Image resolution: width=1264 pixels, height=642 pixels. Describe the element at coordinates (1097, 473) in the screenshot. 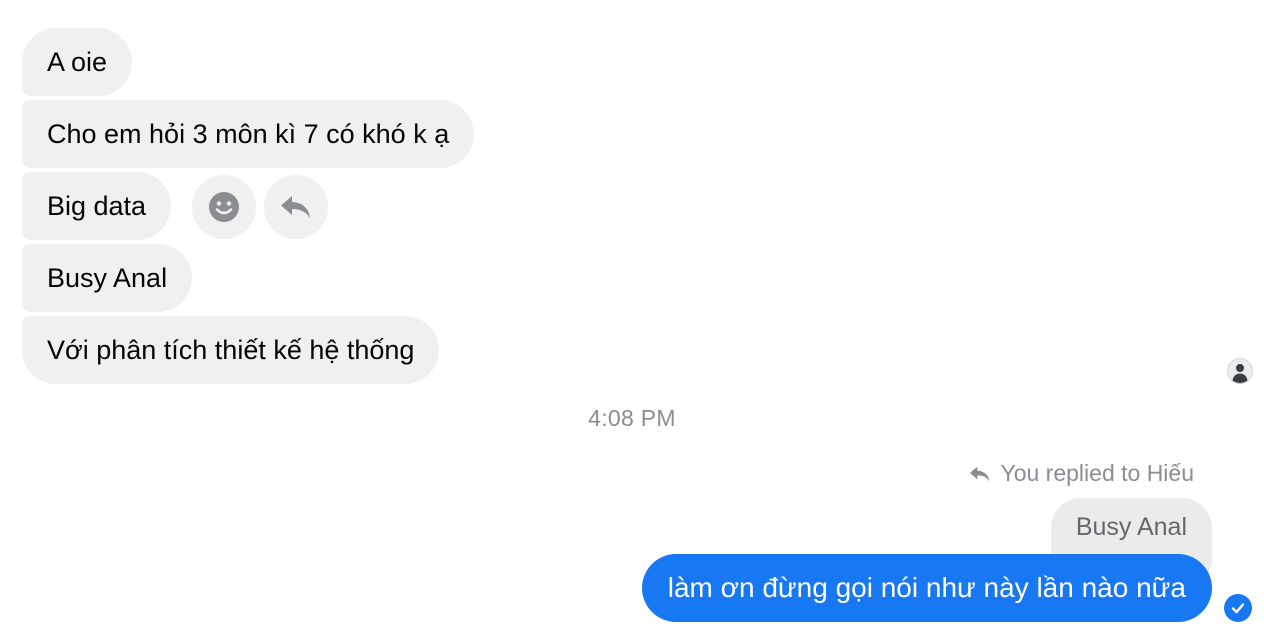

I see `reply-context-label: You replied to Hiếu` at that location.